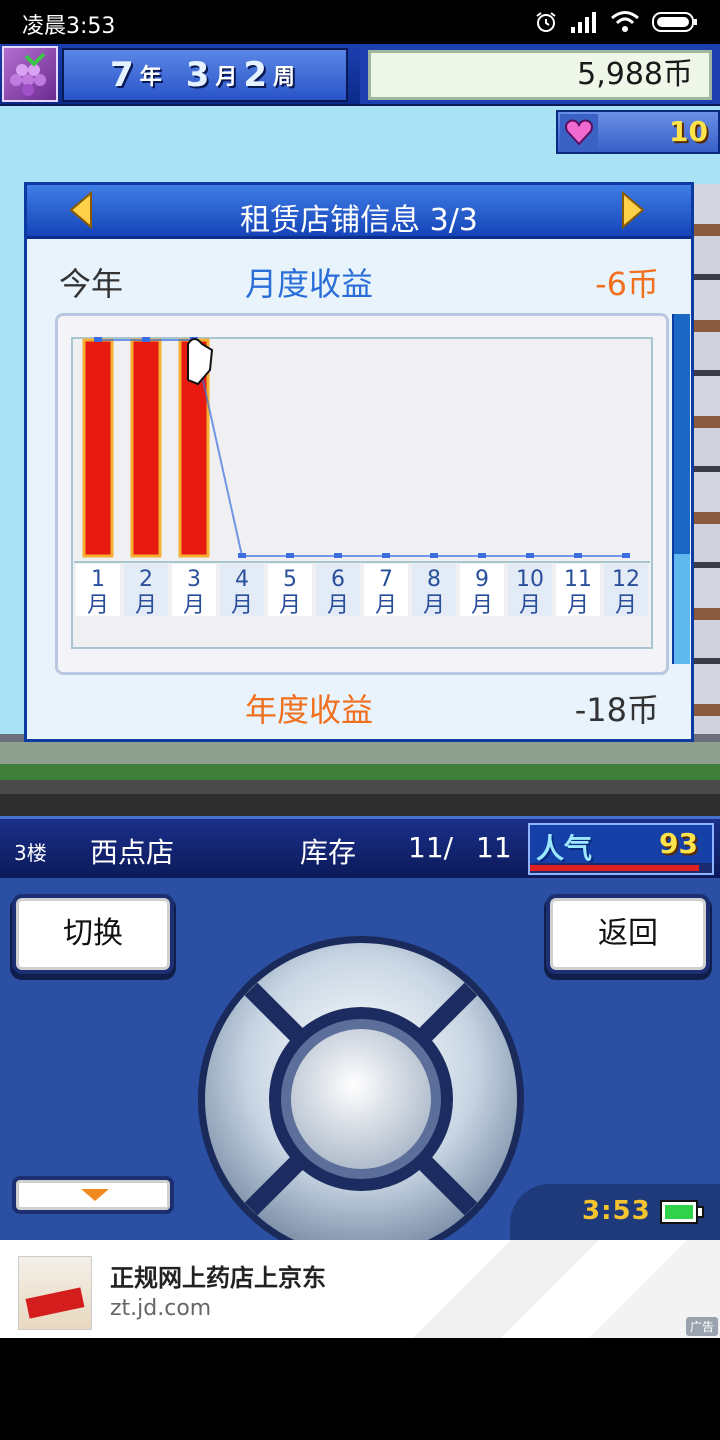  What do you see at coordinates (633, 210) in the screenshot?
I see `next-page-arrow-icon` at bounding box center [633, 210].